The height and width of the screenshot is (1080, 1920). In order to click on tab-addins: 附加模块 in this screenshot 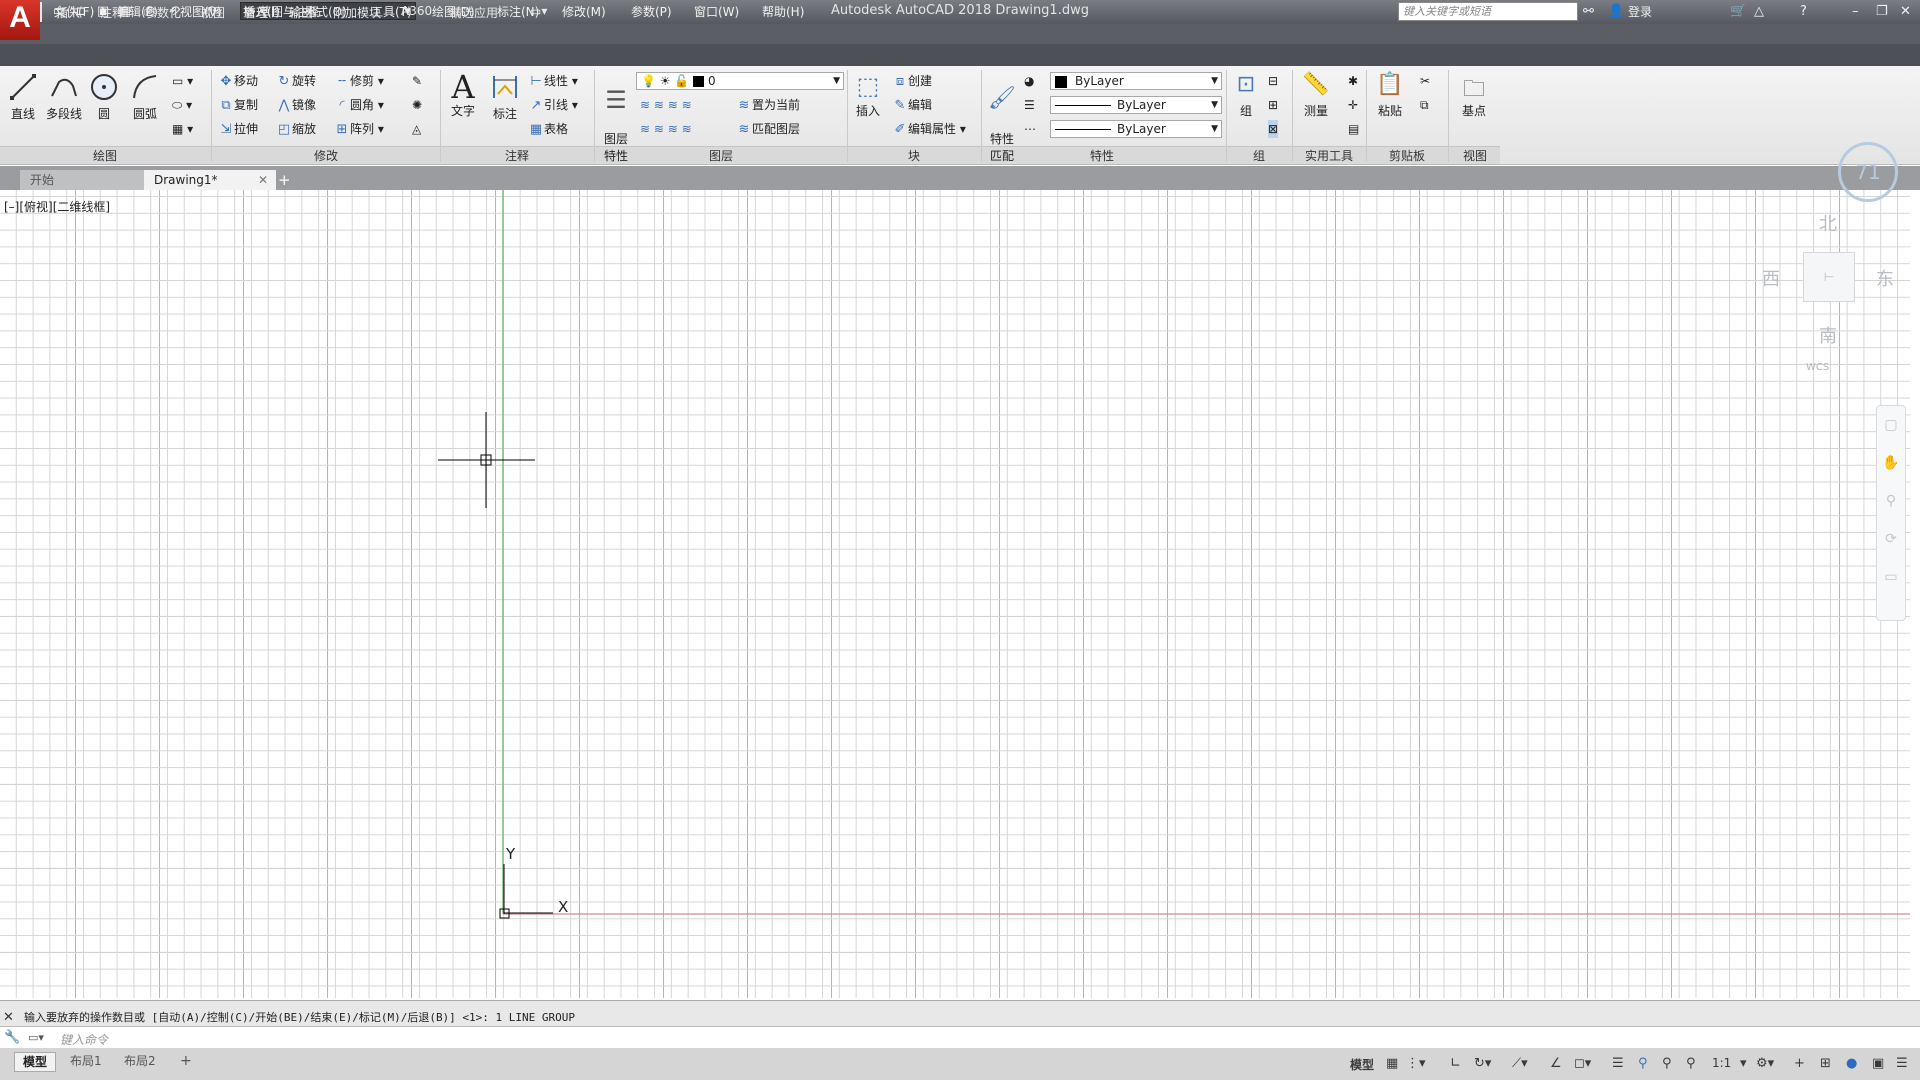, I will do `click(357, 12)`.